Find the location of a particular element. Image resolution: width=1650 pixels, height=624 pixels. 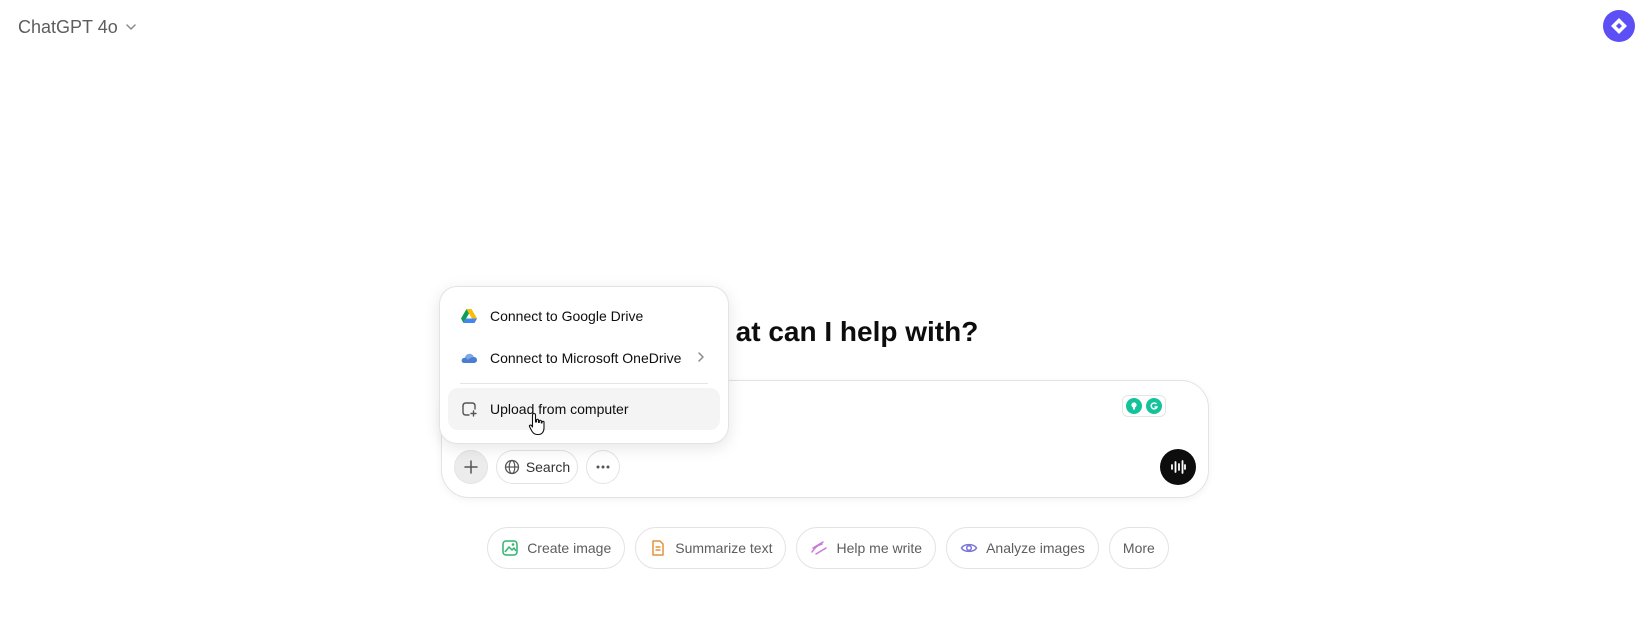

connect-onedrive-item: Connect to Microsoft OneDrive is located at coordinates (584, 358).